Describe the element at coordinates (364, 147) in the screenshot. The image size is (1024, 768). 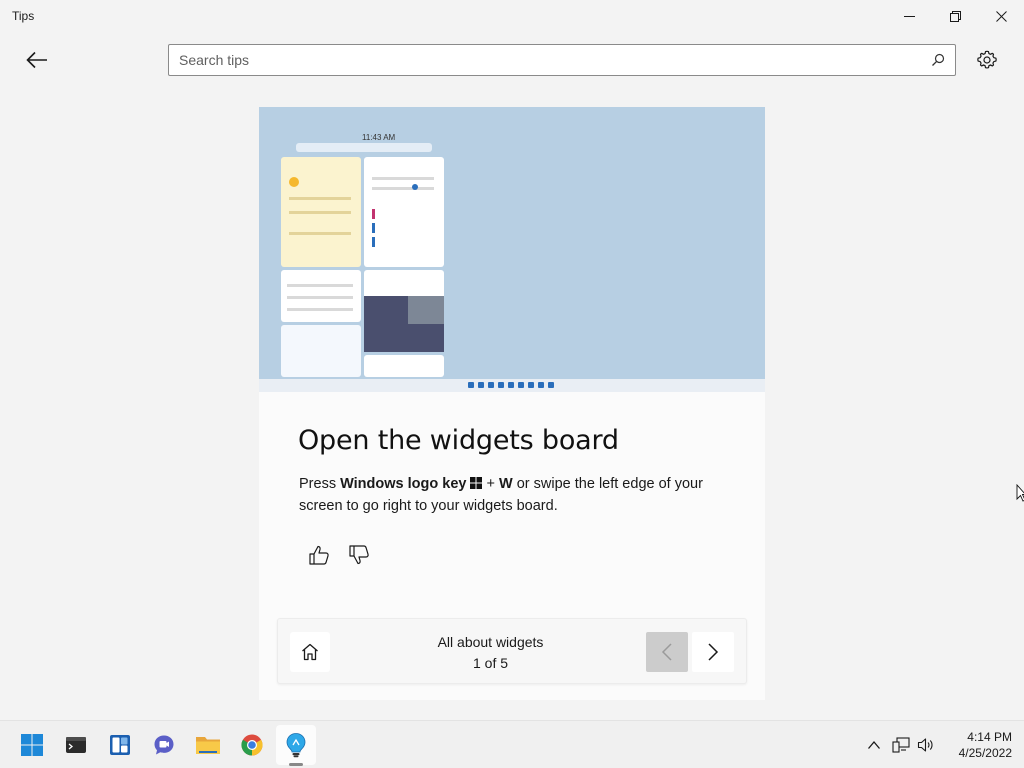
I see `preview-search-bar` at that location.